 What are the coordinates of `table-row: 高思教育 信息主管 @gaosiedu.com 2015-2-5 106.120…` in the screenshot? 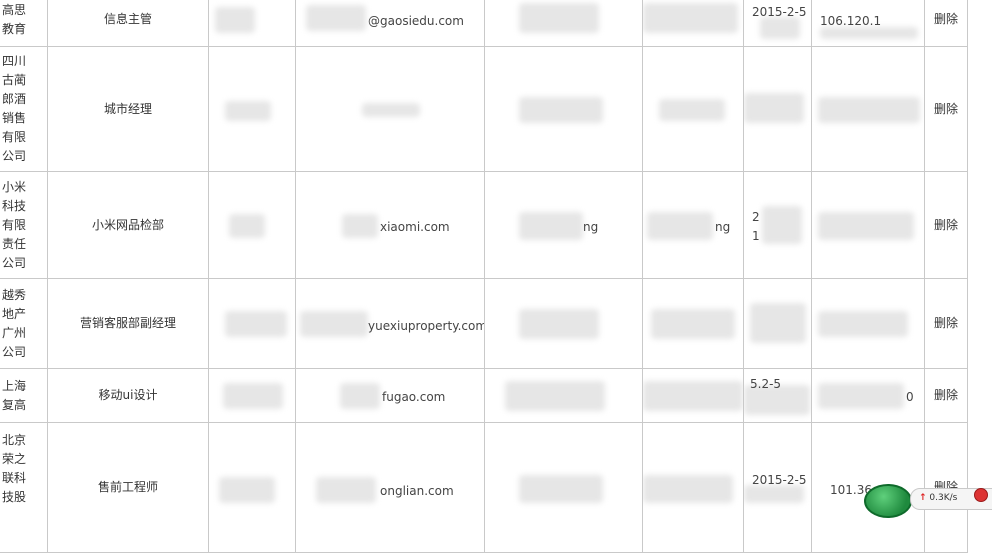 It's located at (484, 23).